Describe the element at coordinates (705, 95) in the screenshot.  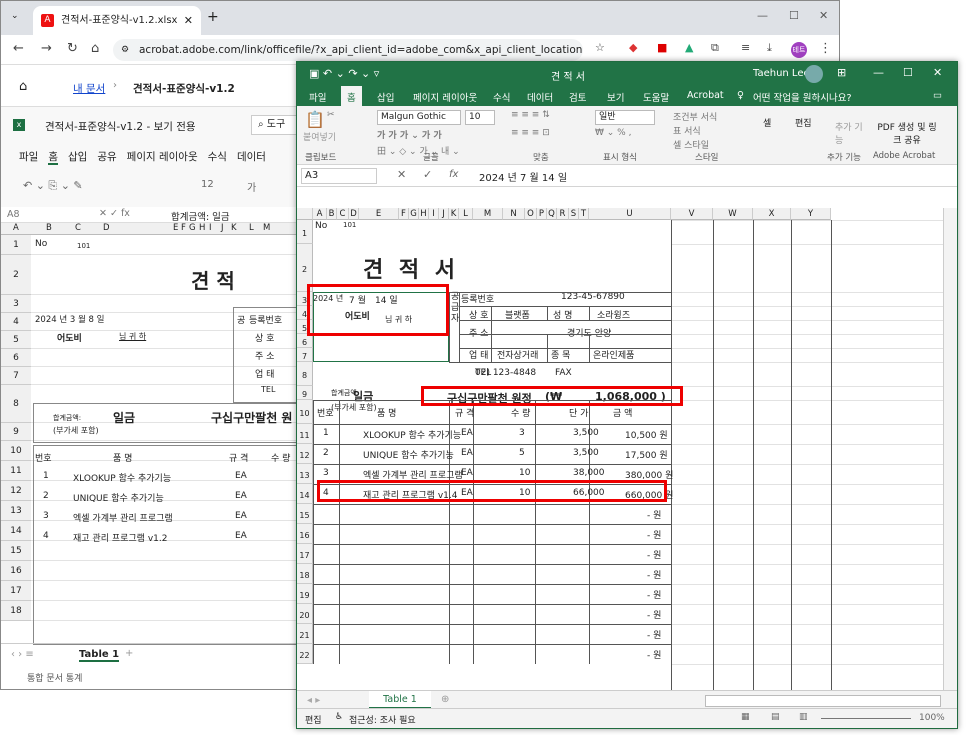
I see `tab-acrobat: Acrobat` at that location.